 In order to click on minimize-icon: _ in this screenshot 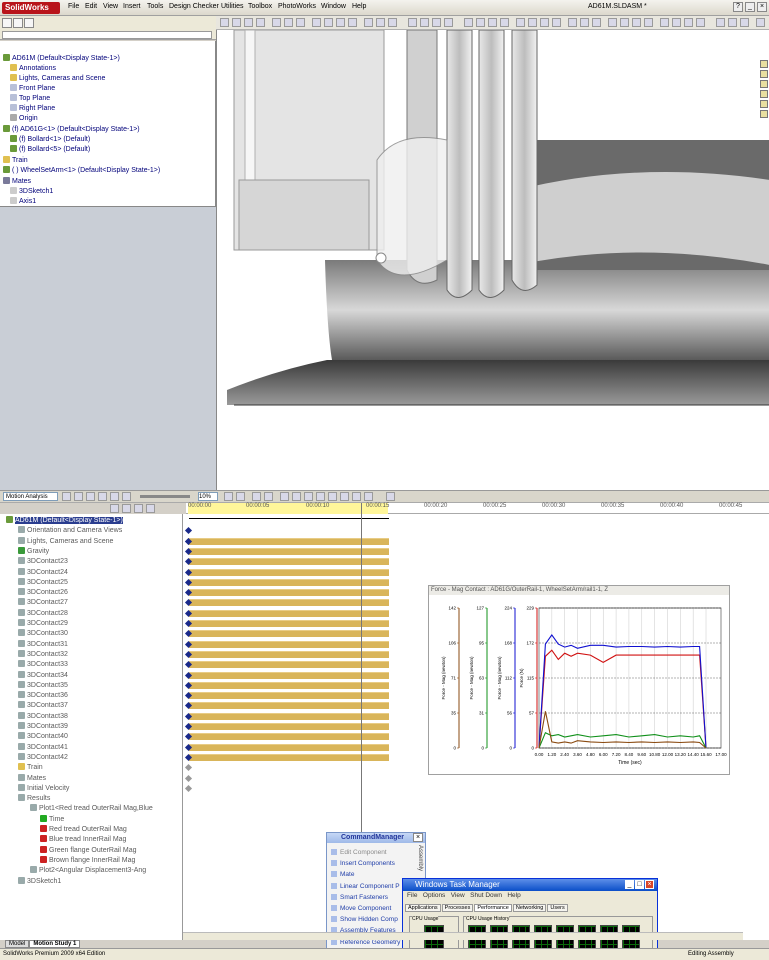, I will do `click(629, 884)`.